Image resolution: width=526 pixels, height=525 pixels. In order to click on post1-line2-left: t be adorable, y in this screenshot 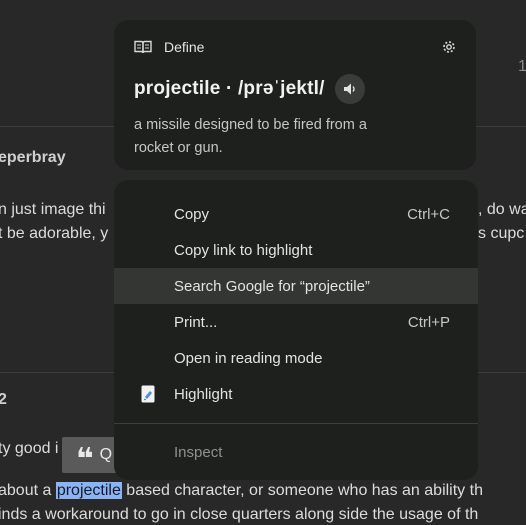, I will do `click(54, 233)`.